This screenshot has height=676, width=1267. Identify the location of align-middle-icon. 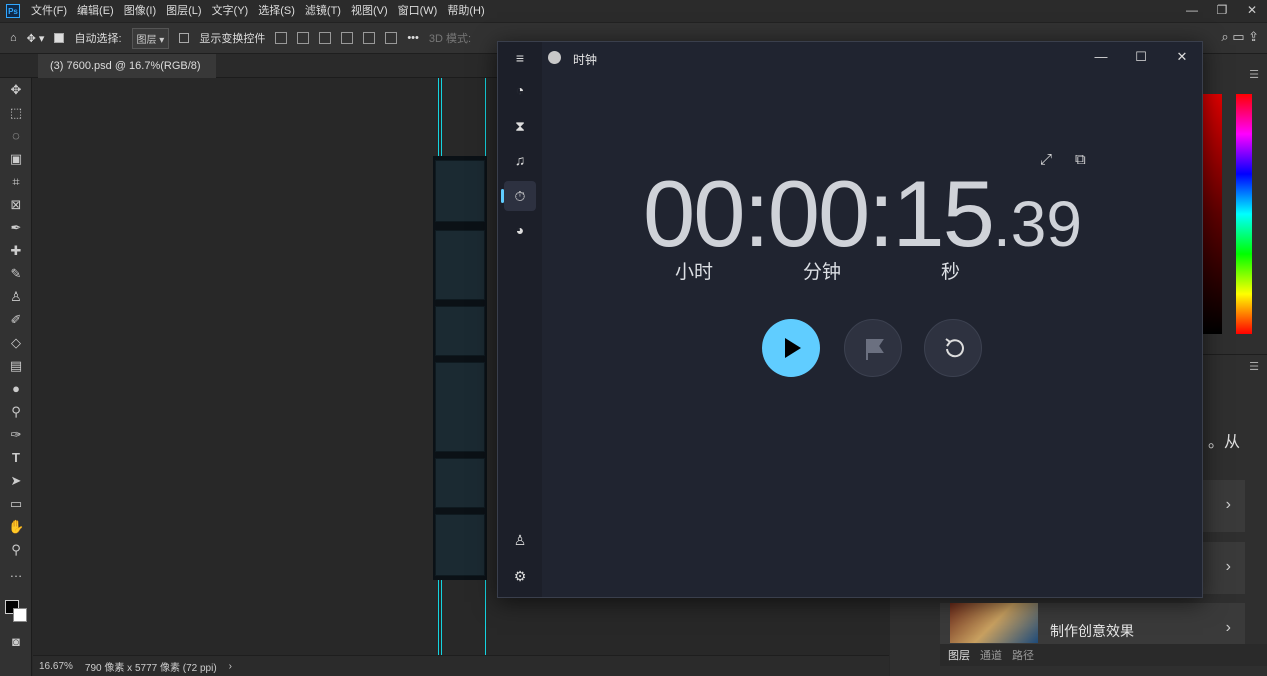
(369, 38).